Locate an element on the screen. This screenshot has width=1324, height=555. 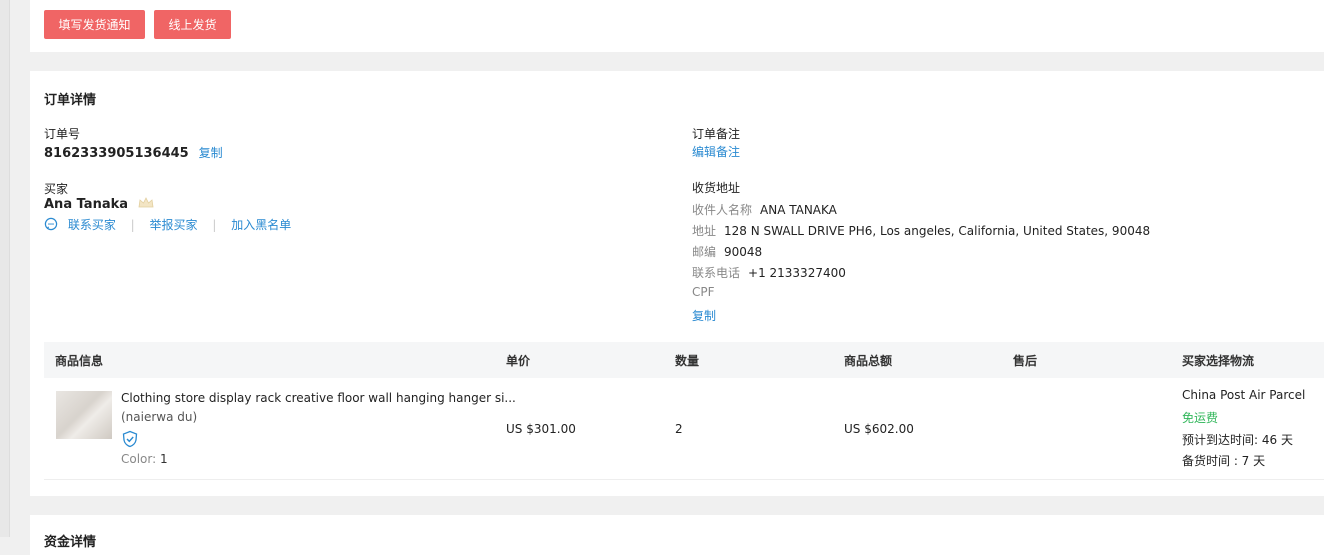
copy-address-link: 复制 is located at coordinates (704, 315).